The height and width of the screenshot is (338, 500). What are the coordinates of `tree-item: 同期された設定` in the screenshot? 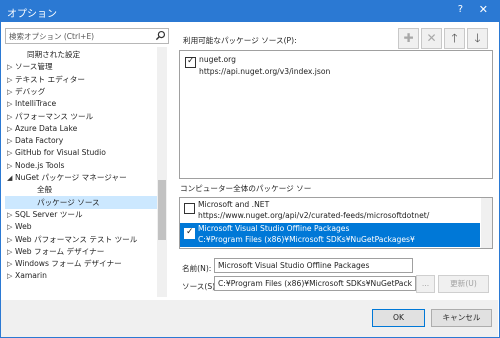 It's located at (81, 54).